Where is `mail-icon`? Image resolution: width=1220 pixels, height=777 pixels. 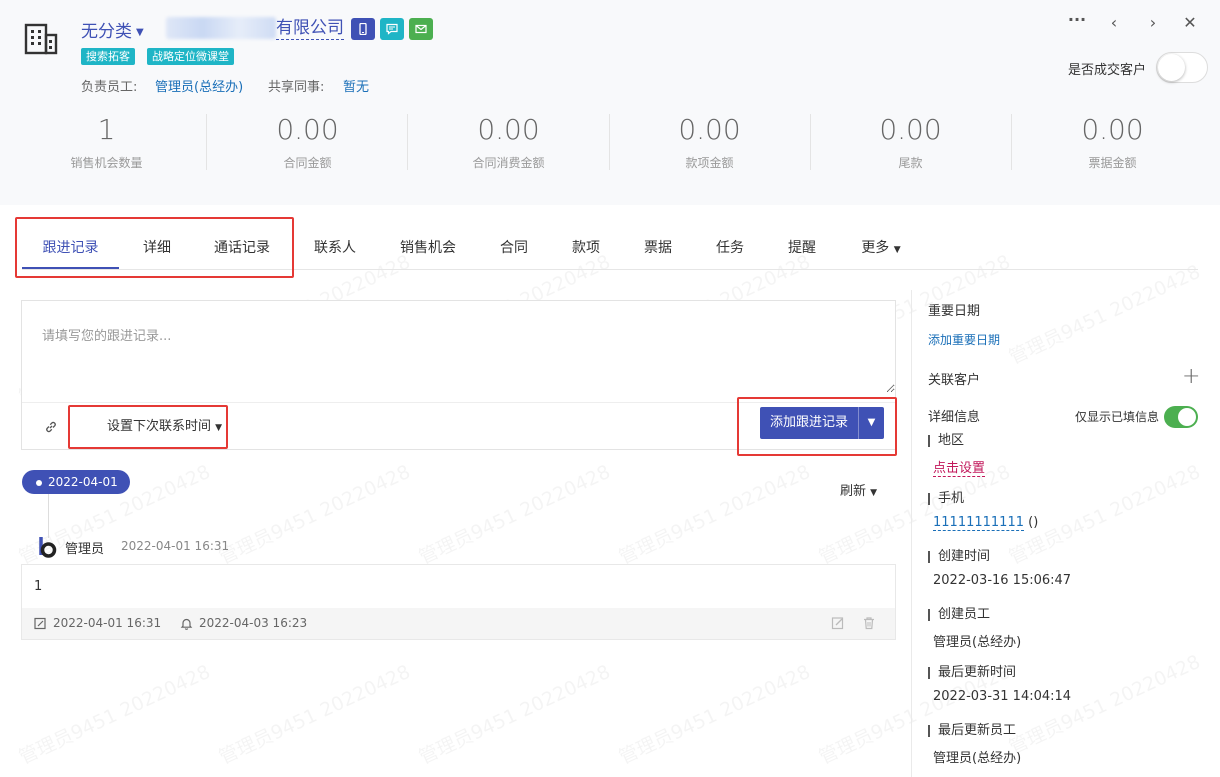
mail-icon is located at coordinates (421, 29).